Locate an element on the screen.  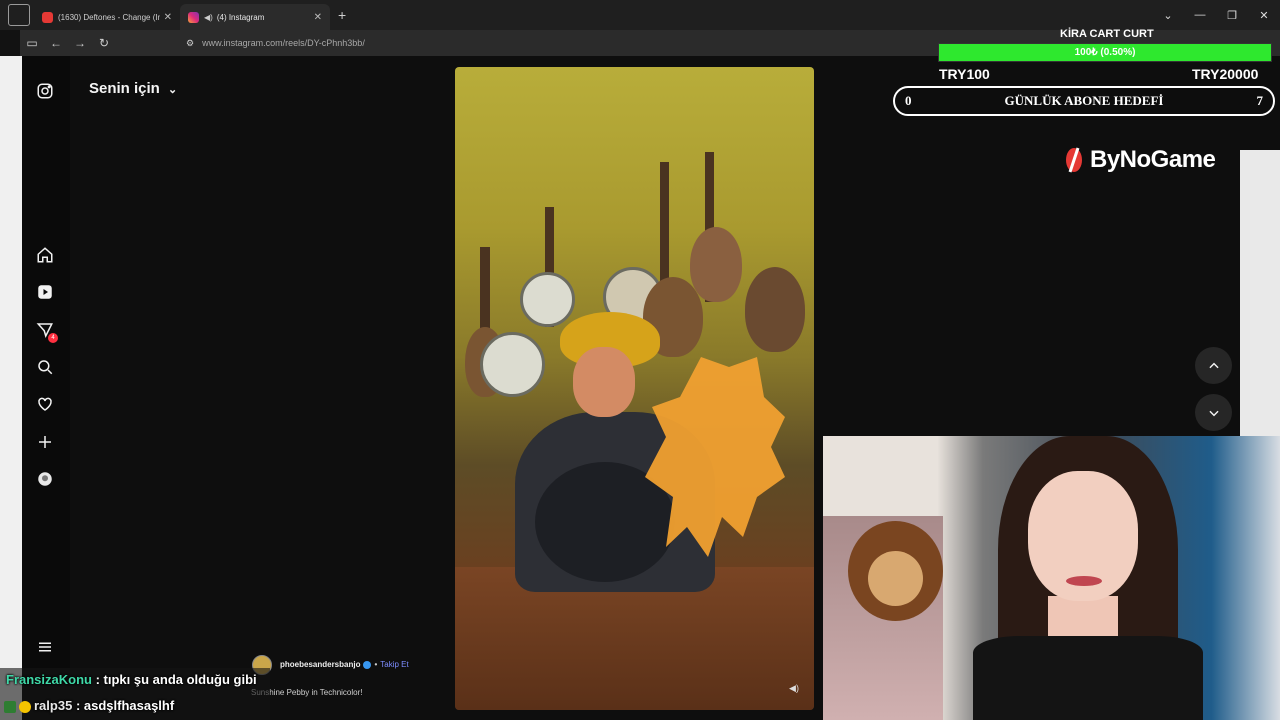
tab-instagram: ◀) (4) Instagram ✕ is located at coordinates (255, 17).